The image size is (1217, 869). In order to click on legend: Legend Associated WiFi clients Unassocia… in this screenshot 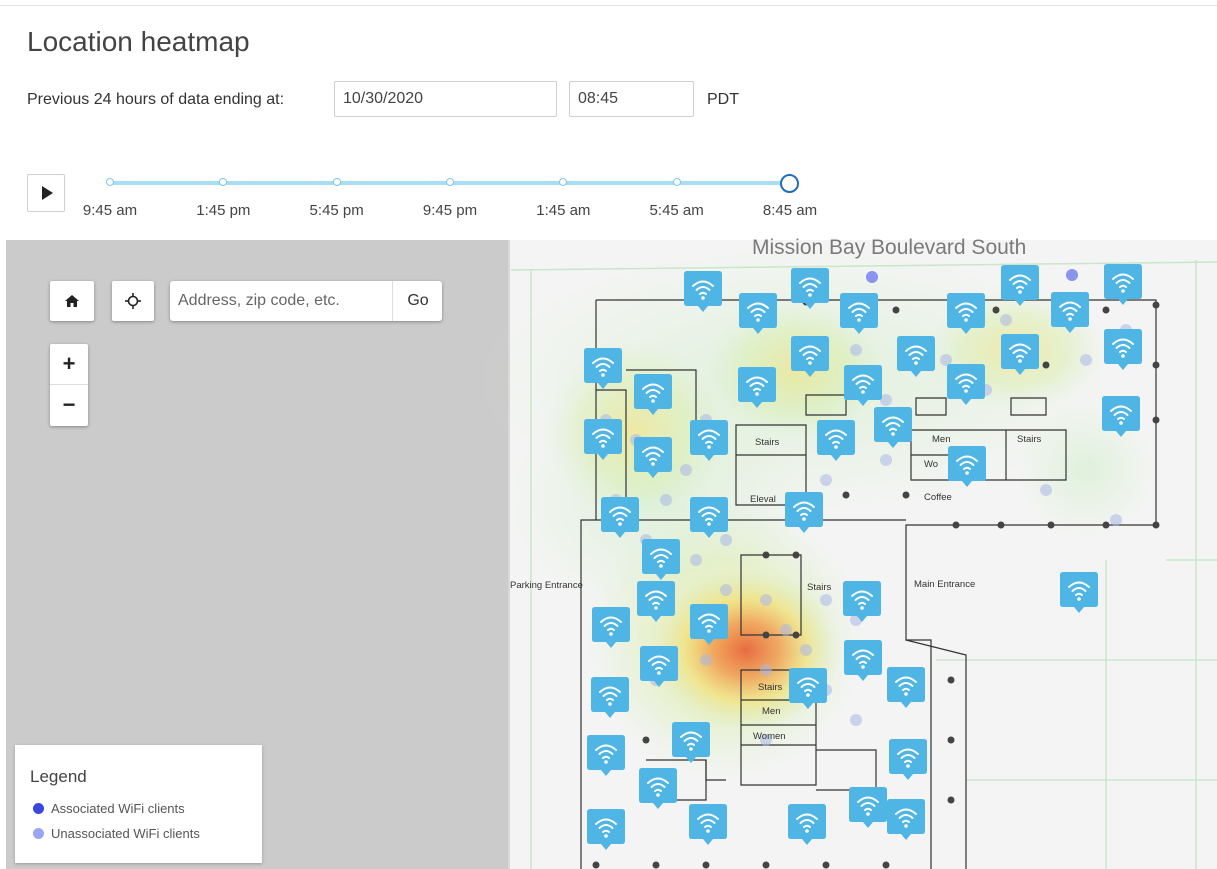, I will do `click(138, 804)`.